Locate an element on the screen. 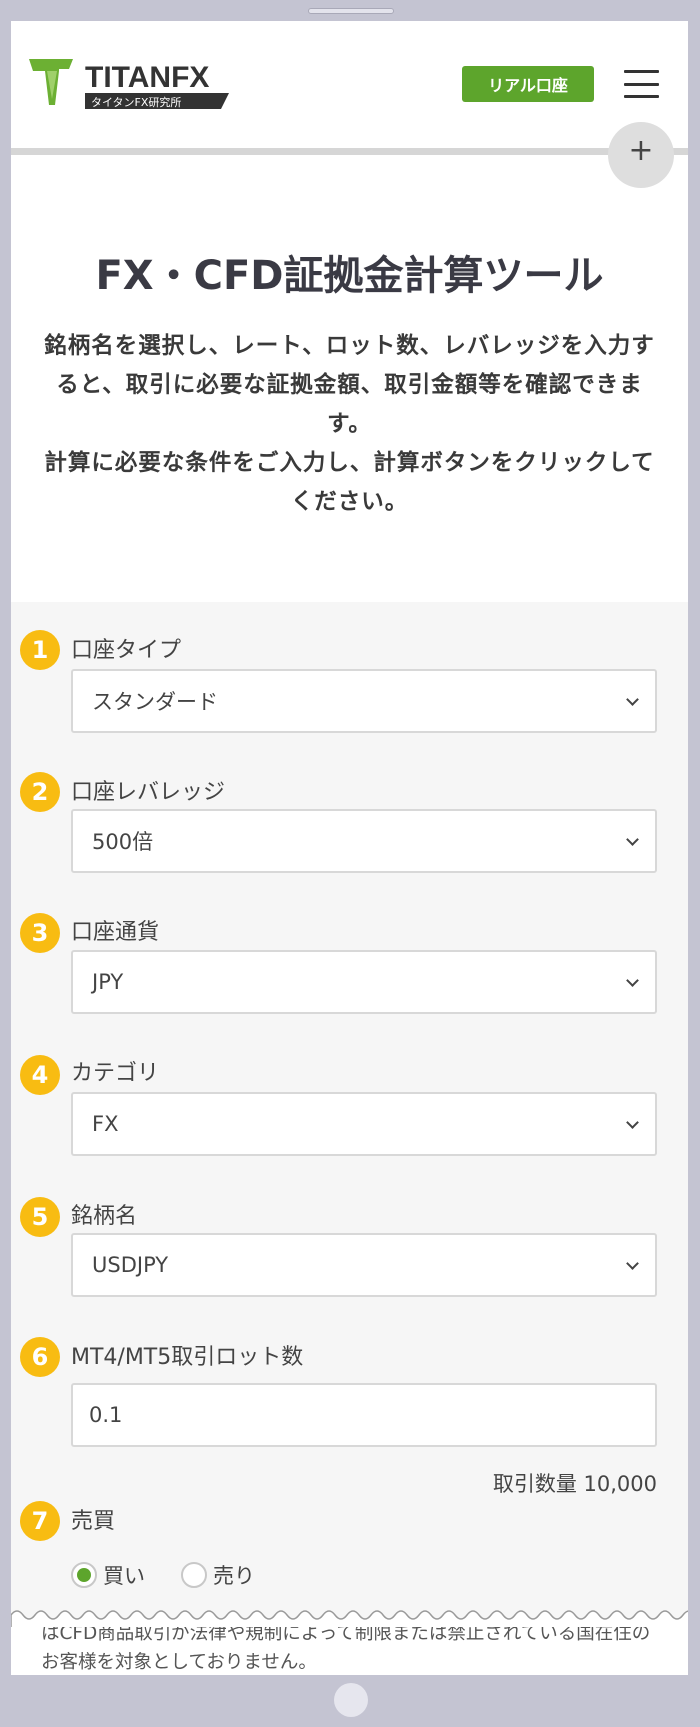 The height and width of the screenshot is (1727, 700). hamburger-icon is located at coordinates (641, 84).